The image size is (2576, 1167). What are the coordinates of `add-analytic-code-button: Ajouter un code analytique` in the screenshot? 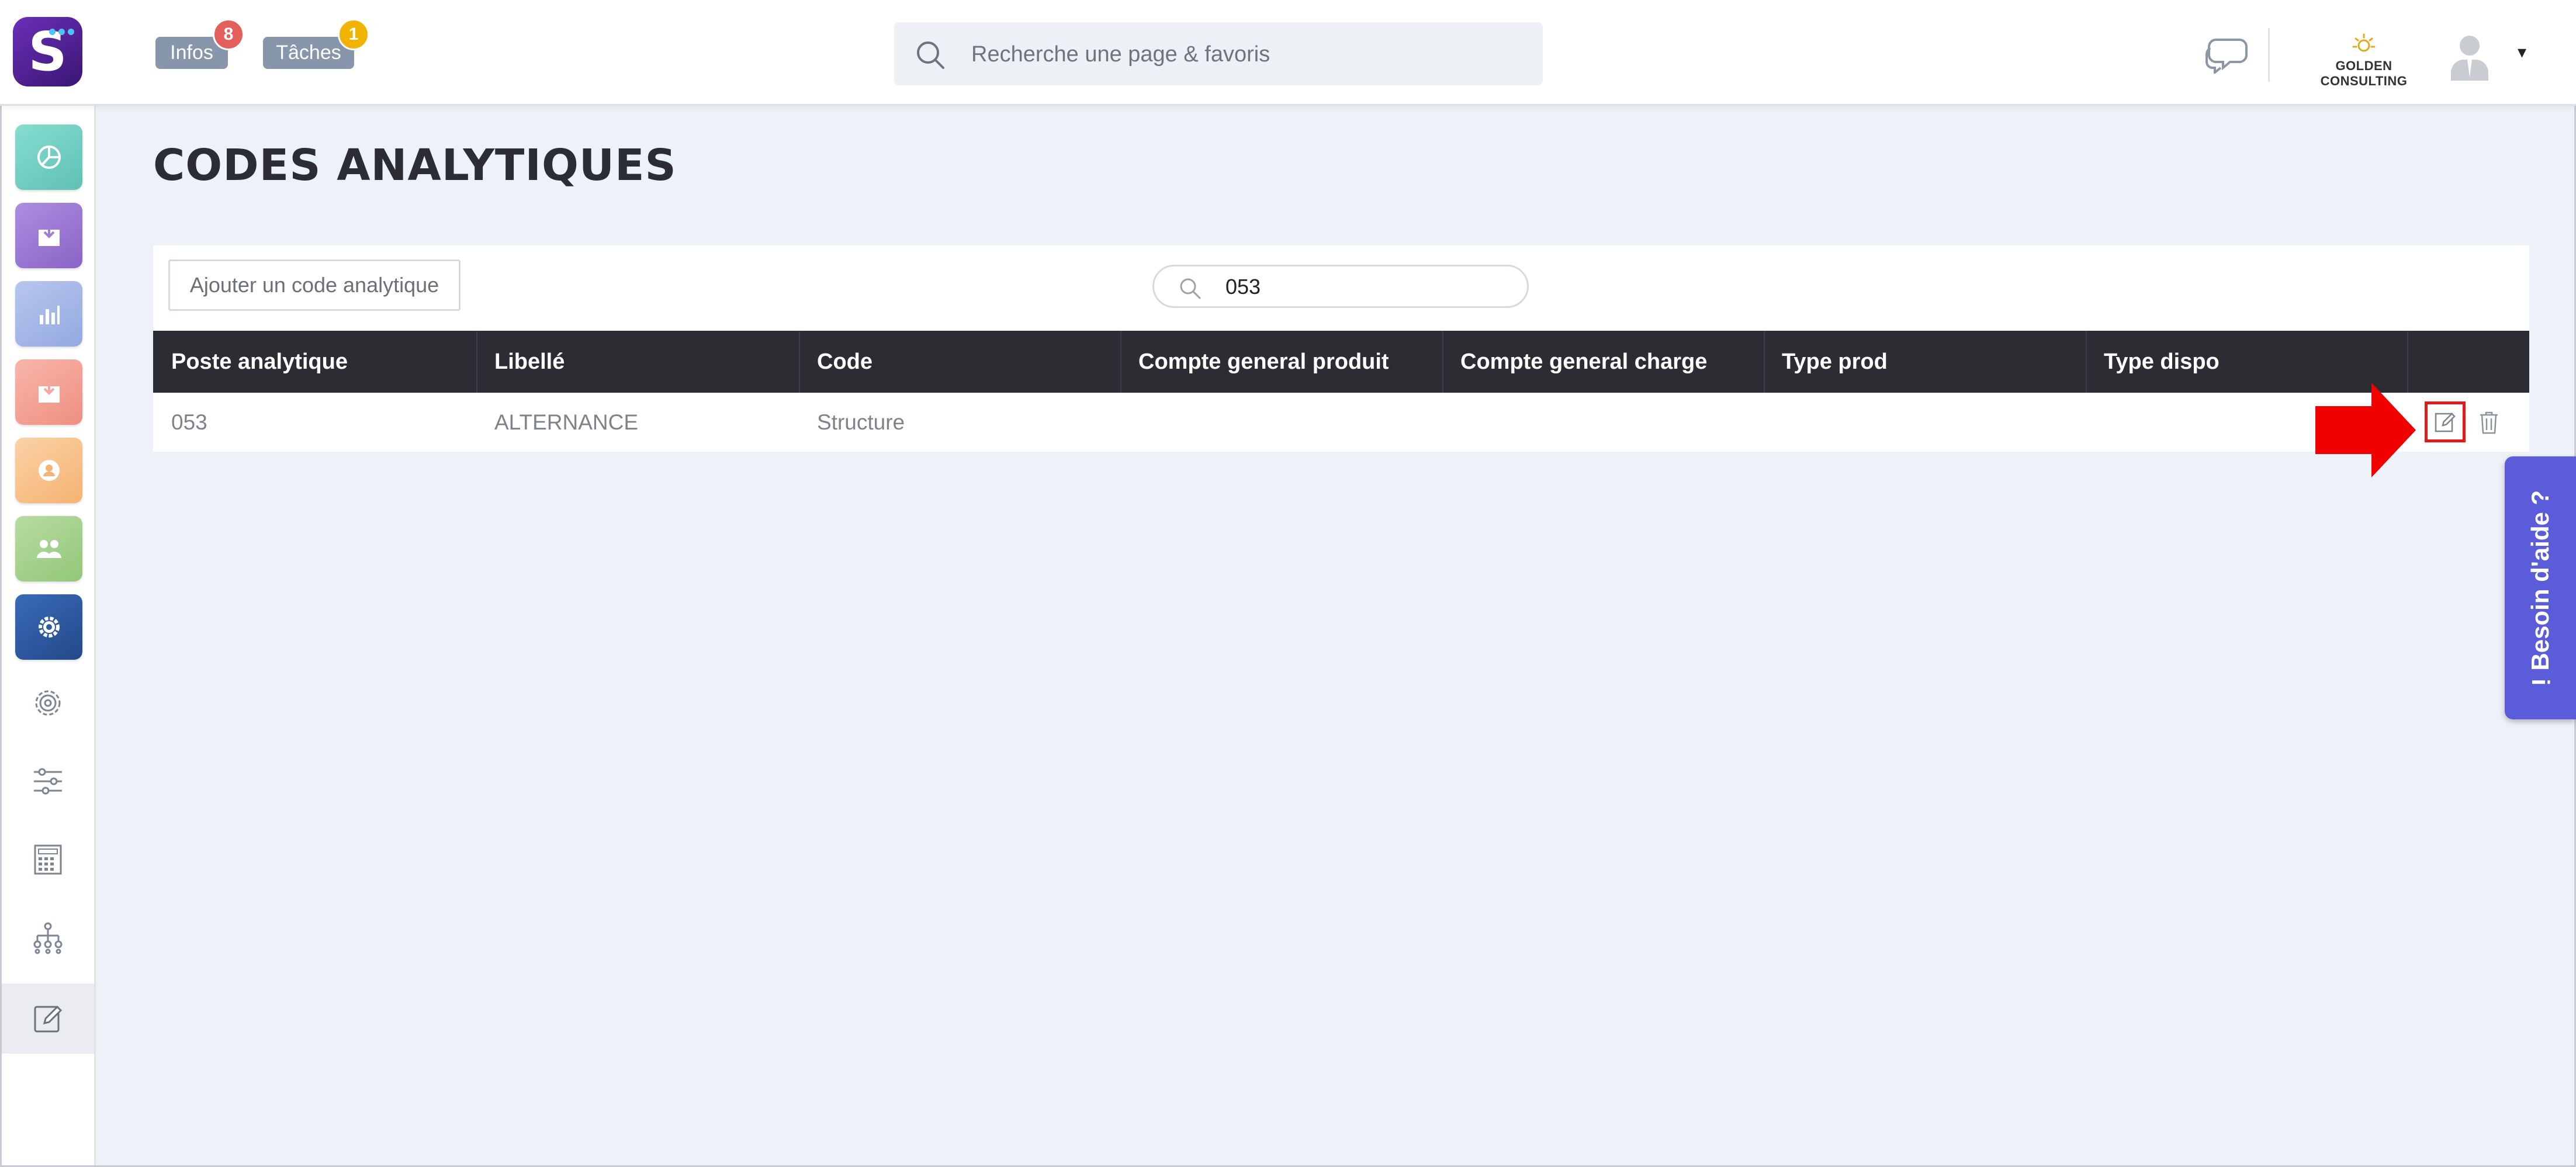 It's located at (314, 285).